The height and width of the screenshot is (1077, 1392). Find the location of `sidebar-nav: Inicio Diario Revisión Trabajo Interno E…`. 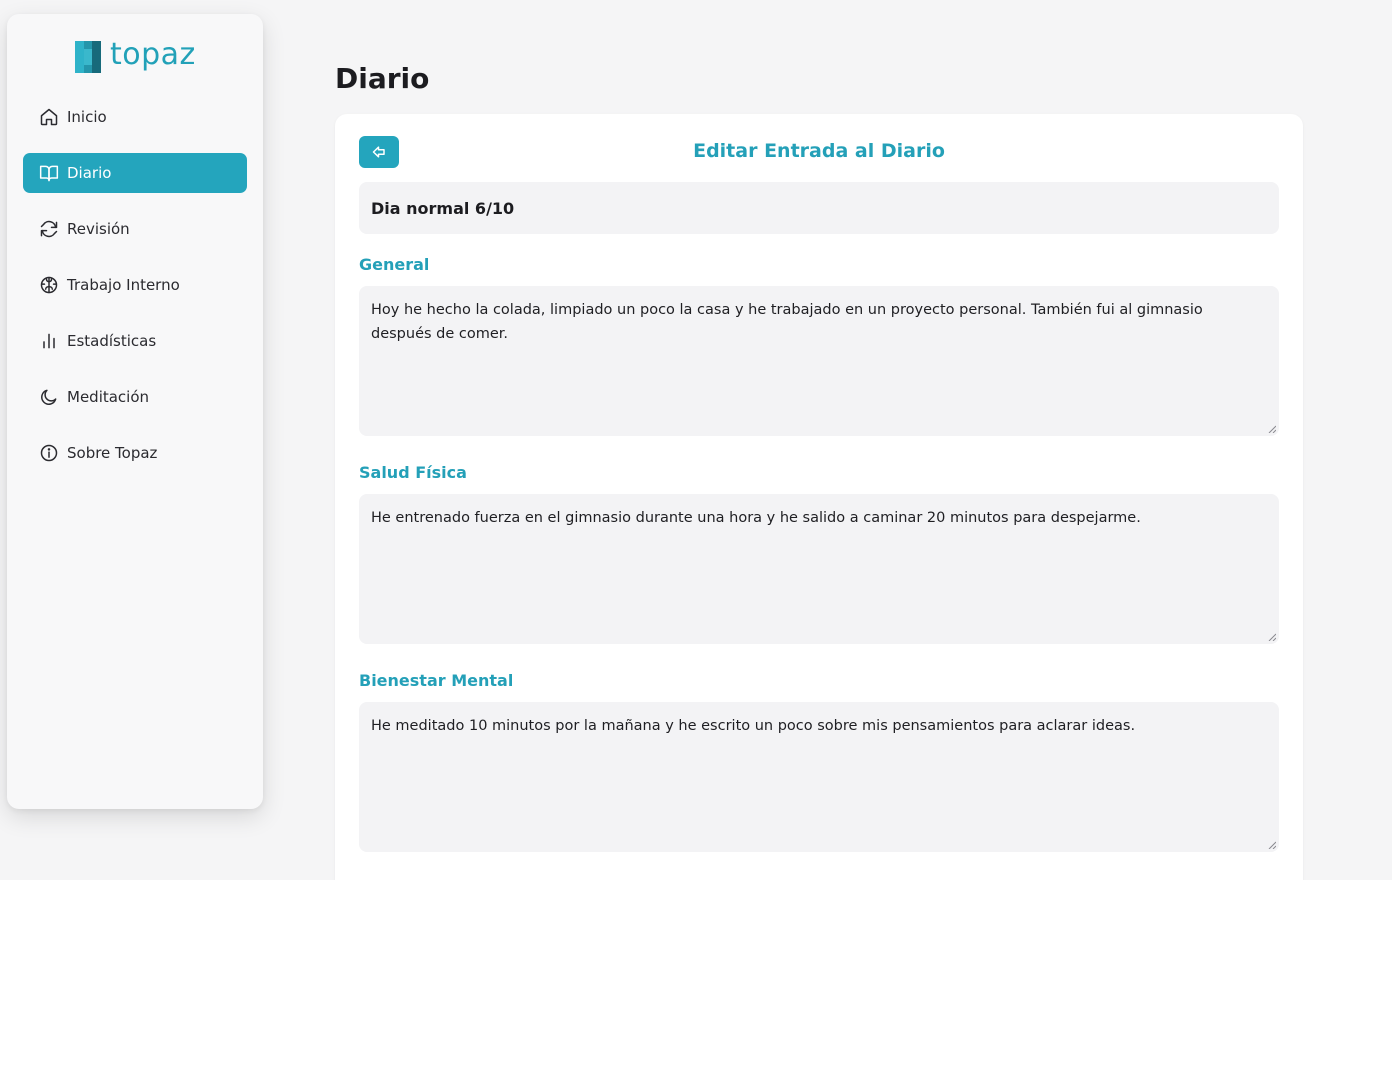

sidebar-nav: Inicio Diario Revisión Trabajo Interno E… is located at coordinates (135, 293).